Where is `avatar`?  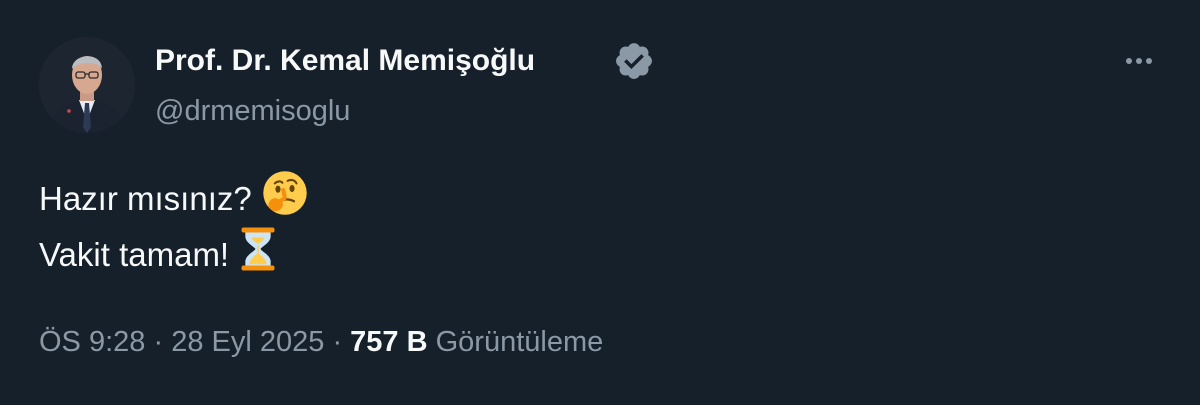
avatar is located at coordinates (87, 85).